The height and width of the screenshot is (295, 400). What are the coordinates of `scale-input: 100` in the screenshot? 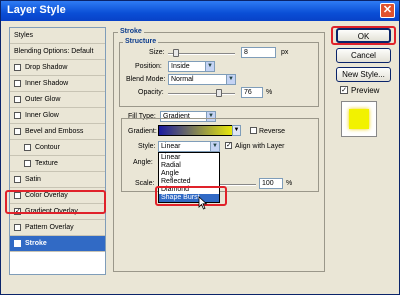 It's located at (271, 183).